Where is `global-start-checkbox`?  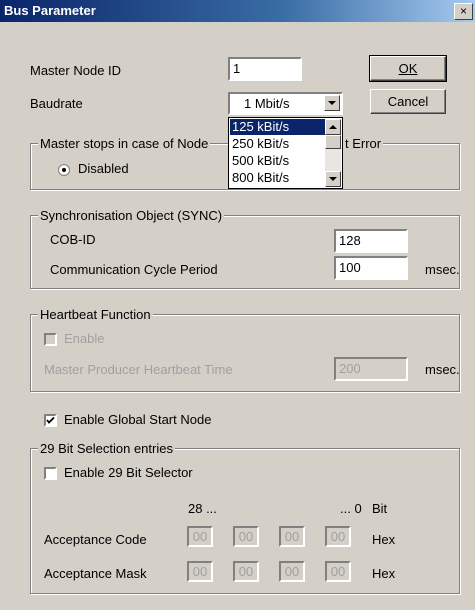 global-start-checkbox is located at coordinates (50, 420).